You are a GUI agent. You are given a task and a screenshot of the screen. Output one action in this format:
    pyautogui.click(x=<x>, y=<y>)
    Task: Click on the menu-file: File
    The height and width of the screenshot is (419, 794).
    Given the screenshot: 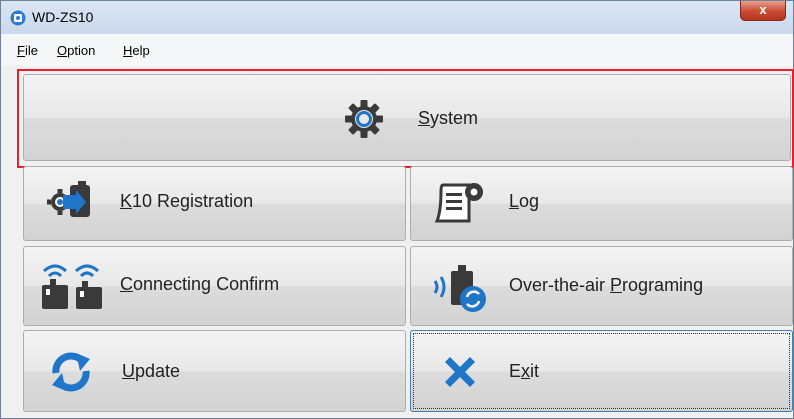 What is the action you would take?
    pyautogui.click(x=27, y=50)
    